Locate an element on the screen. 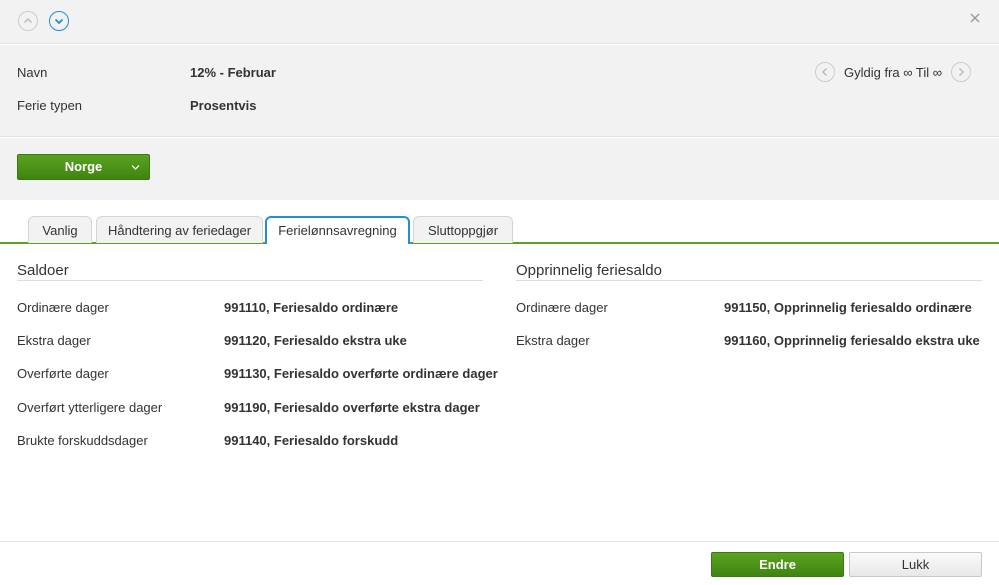  holiday-type-label: Ferie typen is located at coordinates (50, 105).